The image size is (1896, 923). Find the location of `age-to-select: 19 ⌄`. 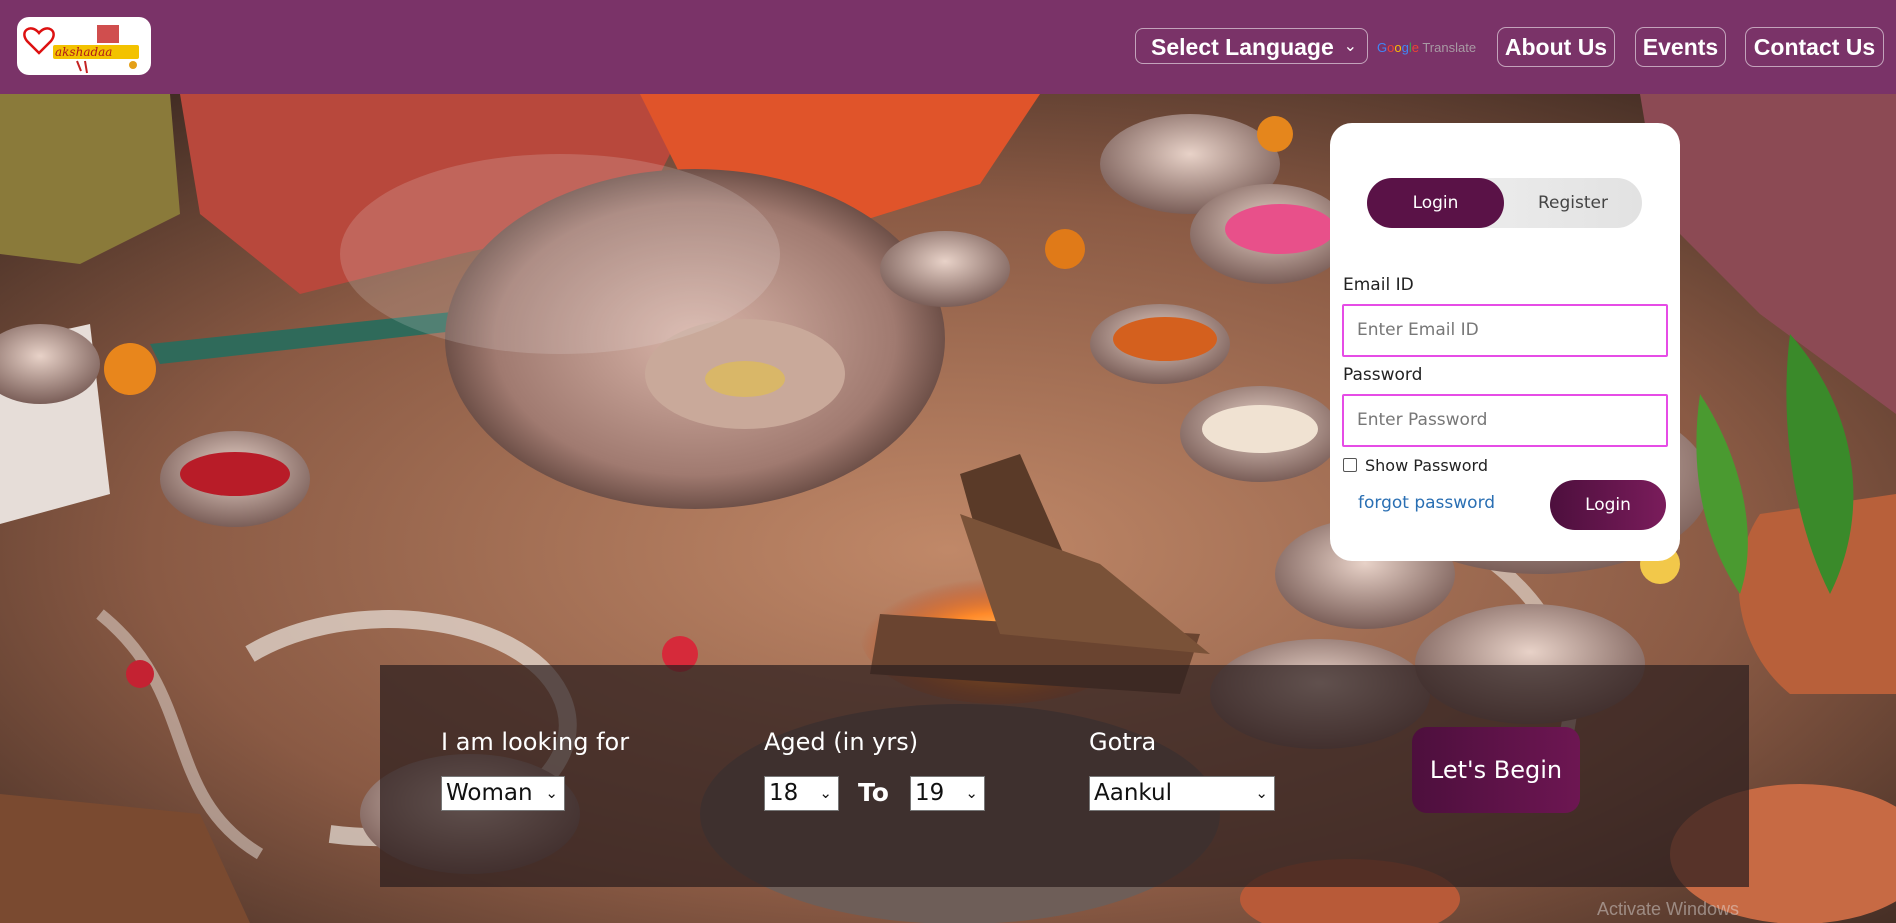

age-to-select: 19 ⌄ is located at coordinates (947, 793).